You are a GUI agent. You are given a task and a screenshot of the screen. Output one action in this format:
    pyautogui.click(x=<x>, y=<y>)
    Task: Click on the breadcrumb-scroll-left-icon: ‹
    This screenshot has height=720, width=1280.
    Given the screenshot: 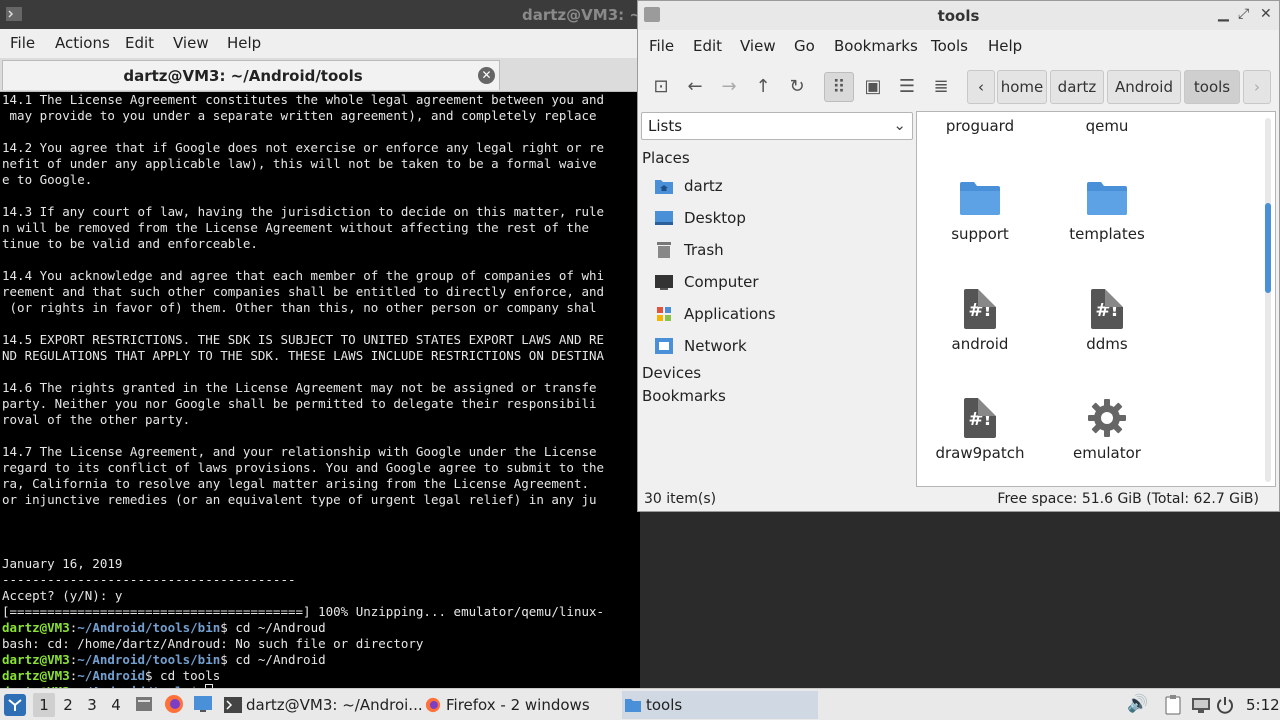 What is the action you would take?
    pyautogui.click(x=981, y=87)
    